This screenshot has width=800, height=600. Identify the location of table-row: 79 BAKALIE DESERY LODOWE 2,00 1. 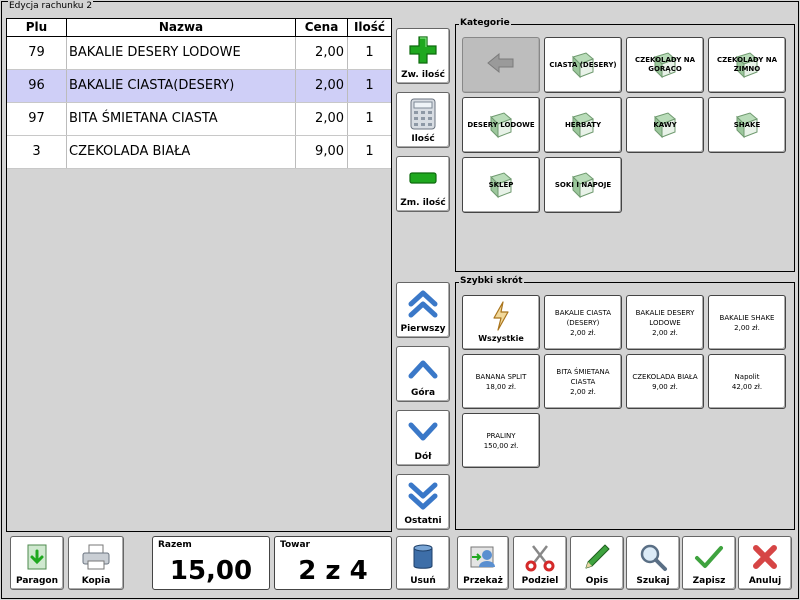
(199, 53).